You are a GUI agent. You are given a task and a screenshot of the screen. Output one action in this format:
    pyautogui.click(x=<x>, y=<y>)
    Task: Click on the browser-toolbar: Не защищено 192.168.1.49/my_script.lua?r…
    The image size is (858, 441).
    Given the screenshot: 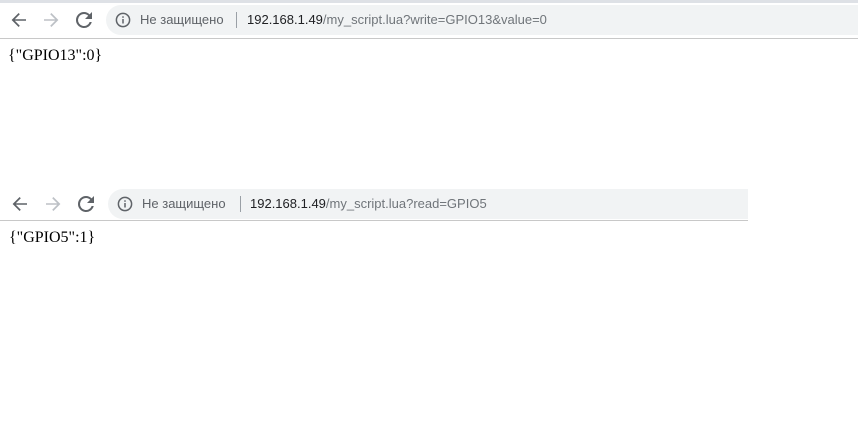 What is the action you would take?
    pyautogui.click(x=374, y=204)
    